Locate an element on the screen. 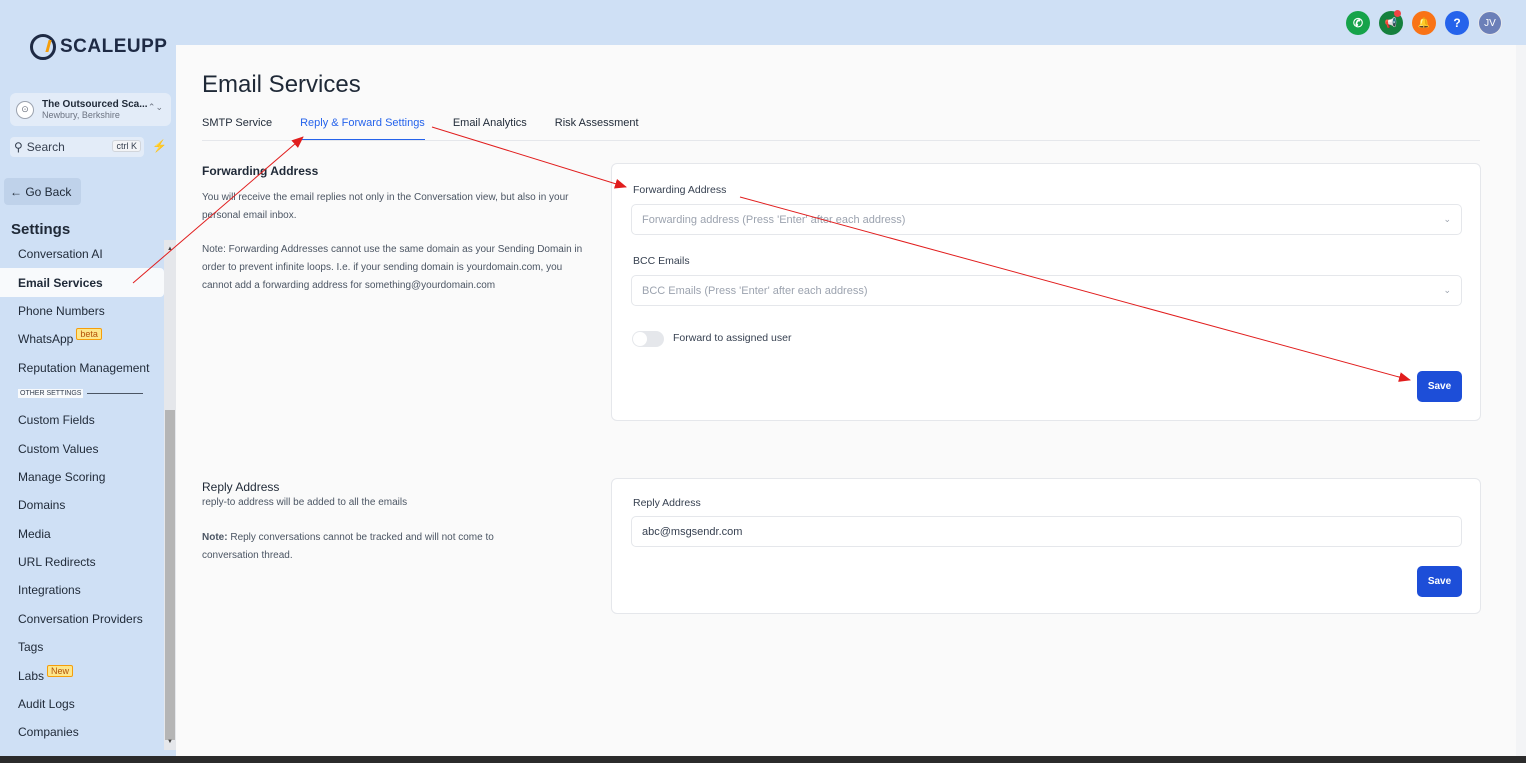  phone-icon: ✆ is located at coordinates (1358, 23).